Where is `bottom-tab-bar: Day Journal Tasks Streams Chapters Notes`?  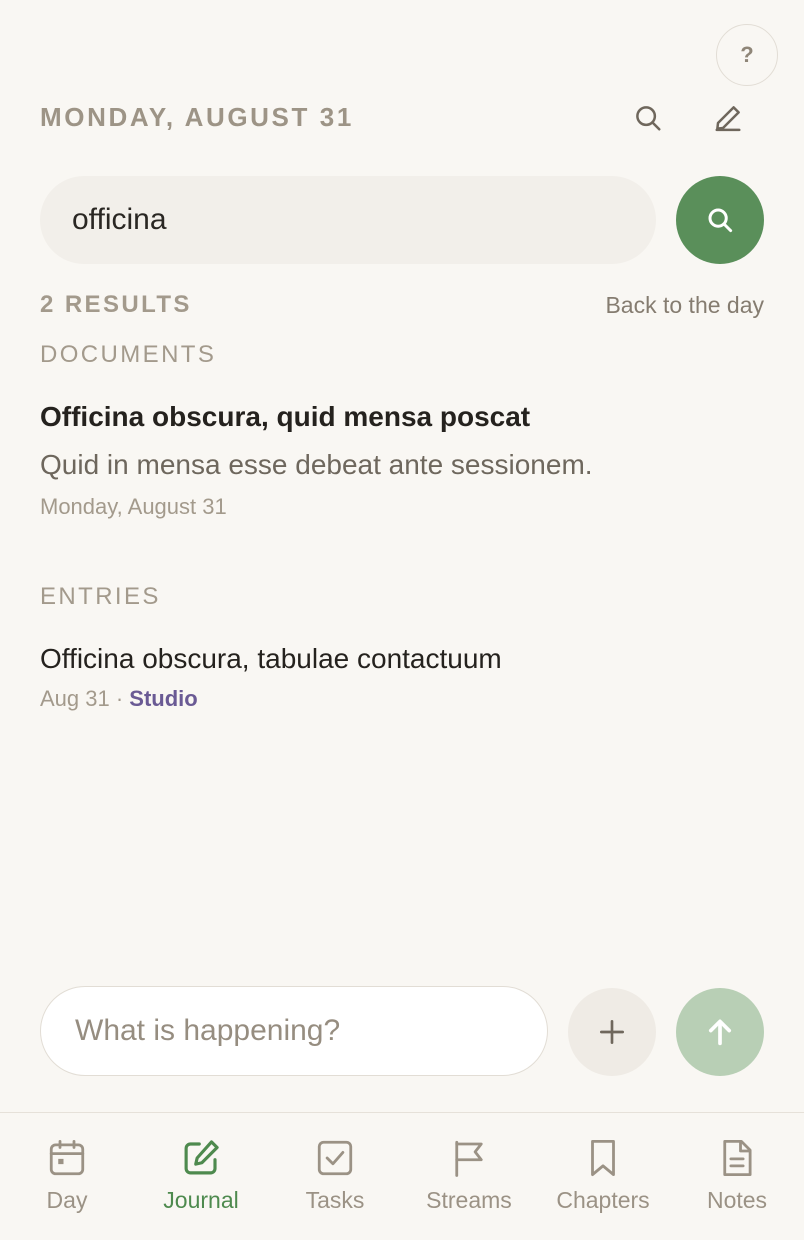 bottom-tab-bar: Day Journal Tasks Streams Chapters Notes is located at coordinates (402, 1176).